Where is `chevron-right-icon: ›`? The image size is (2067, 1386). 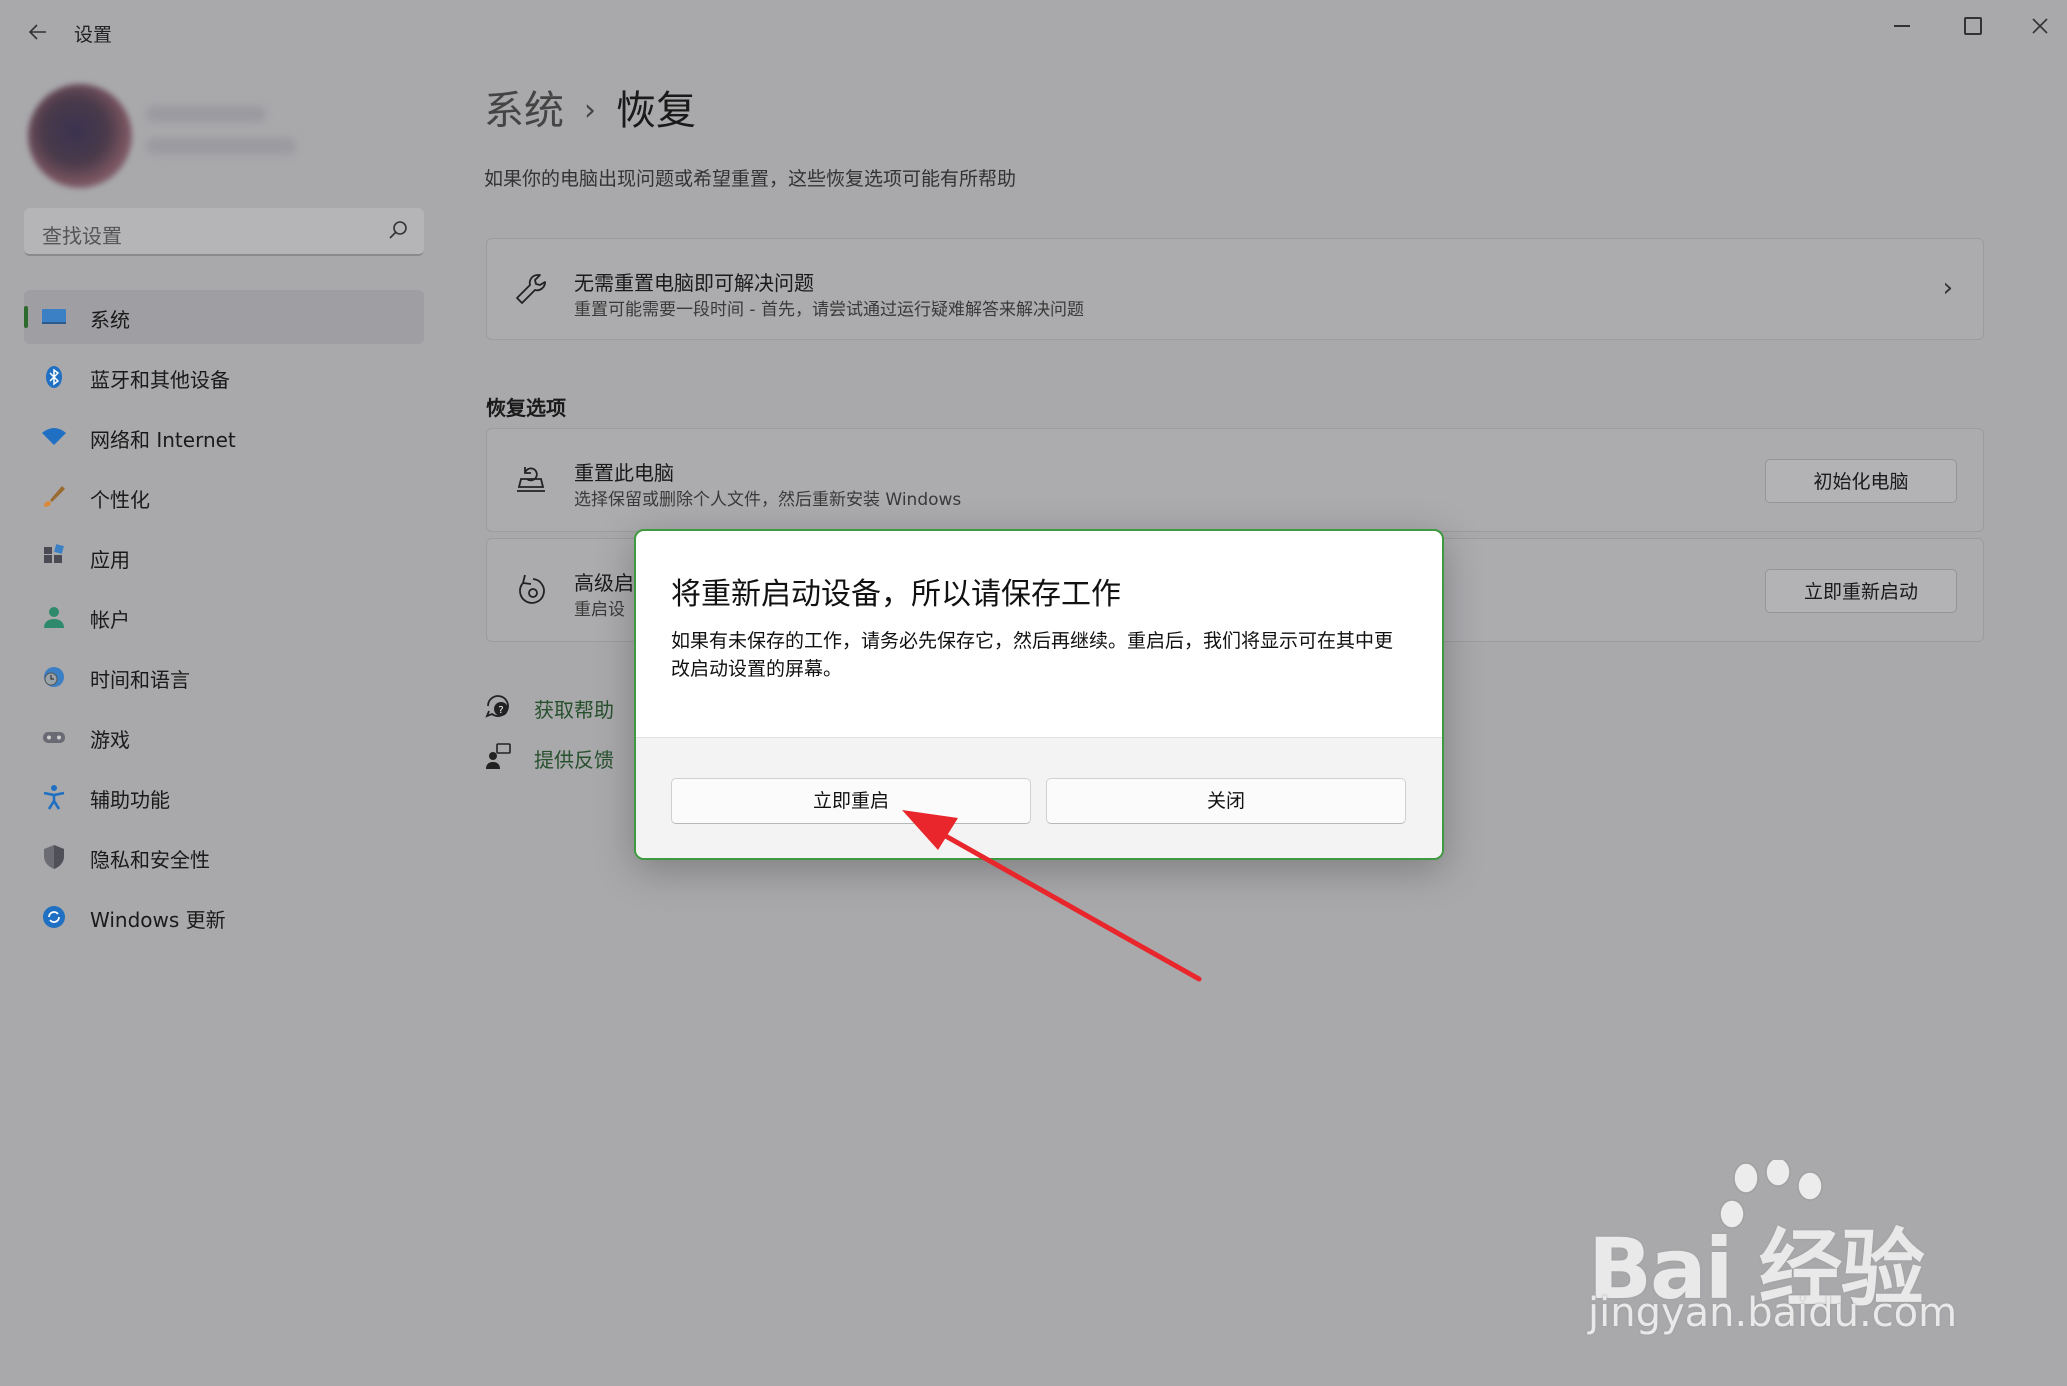 chevron-right-icon: › is located at coordinates (1947, 288).